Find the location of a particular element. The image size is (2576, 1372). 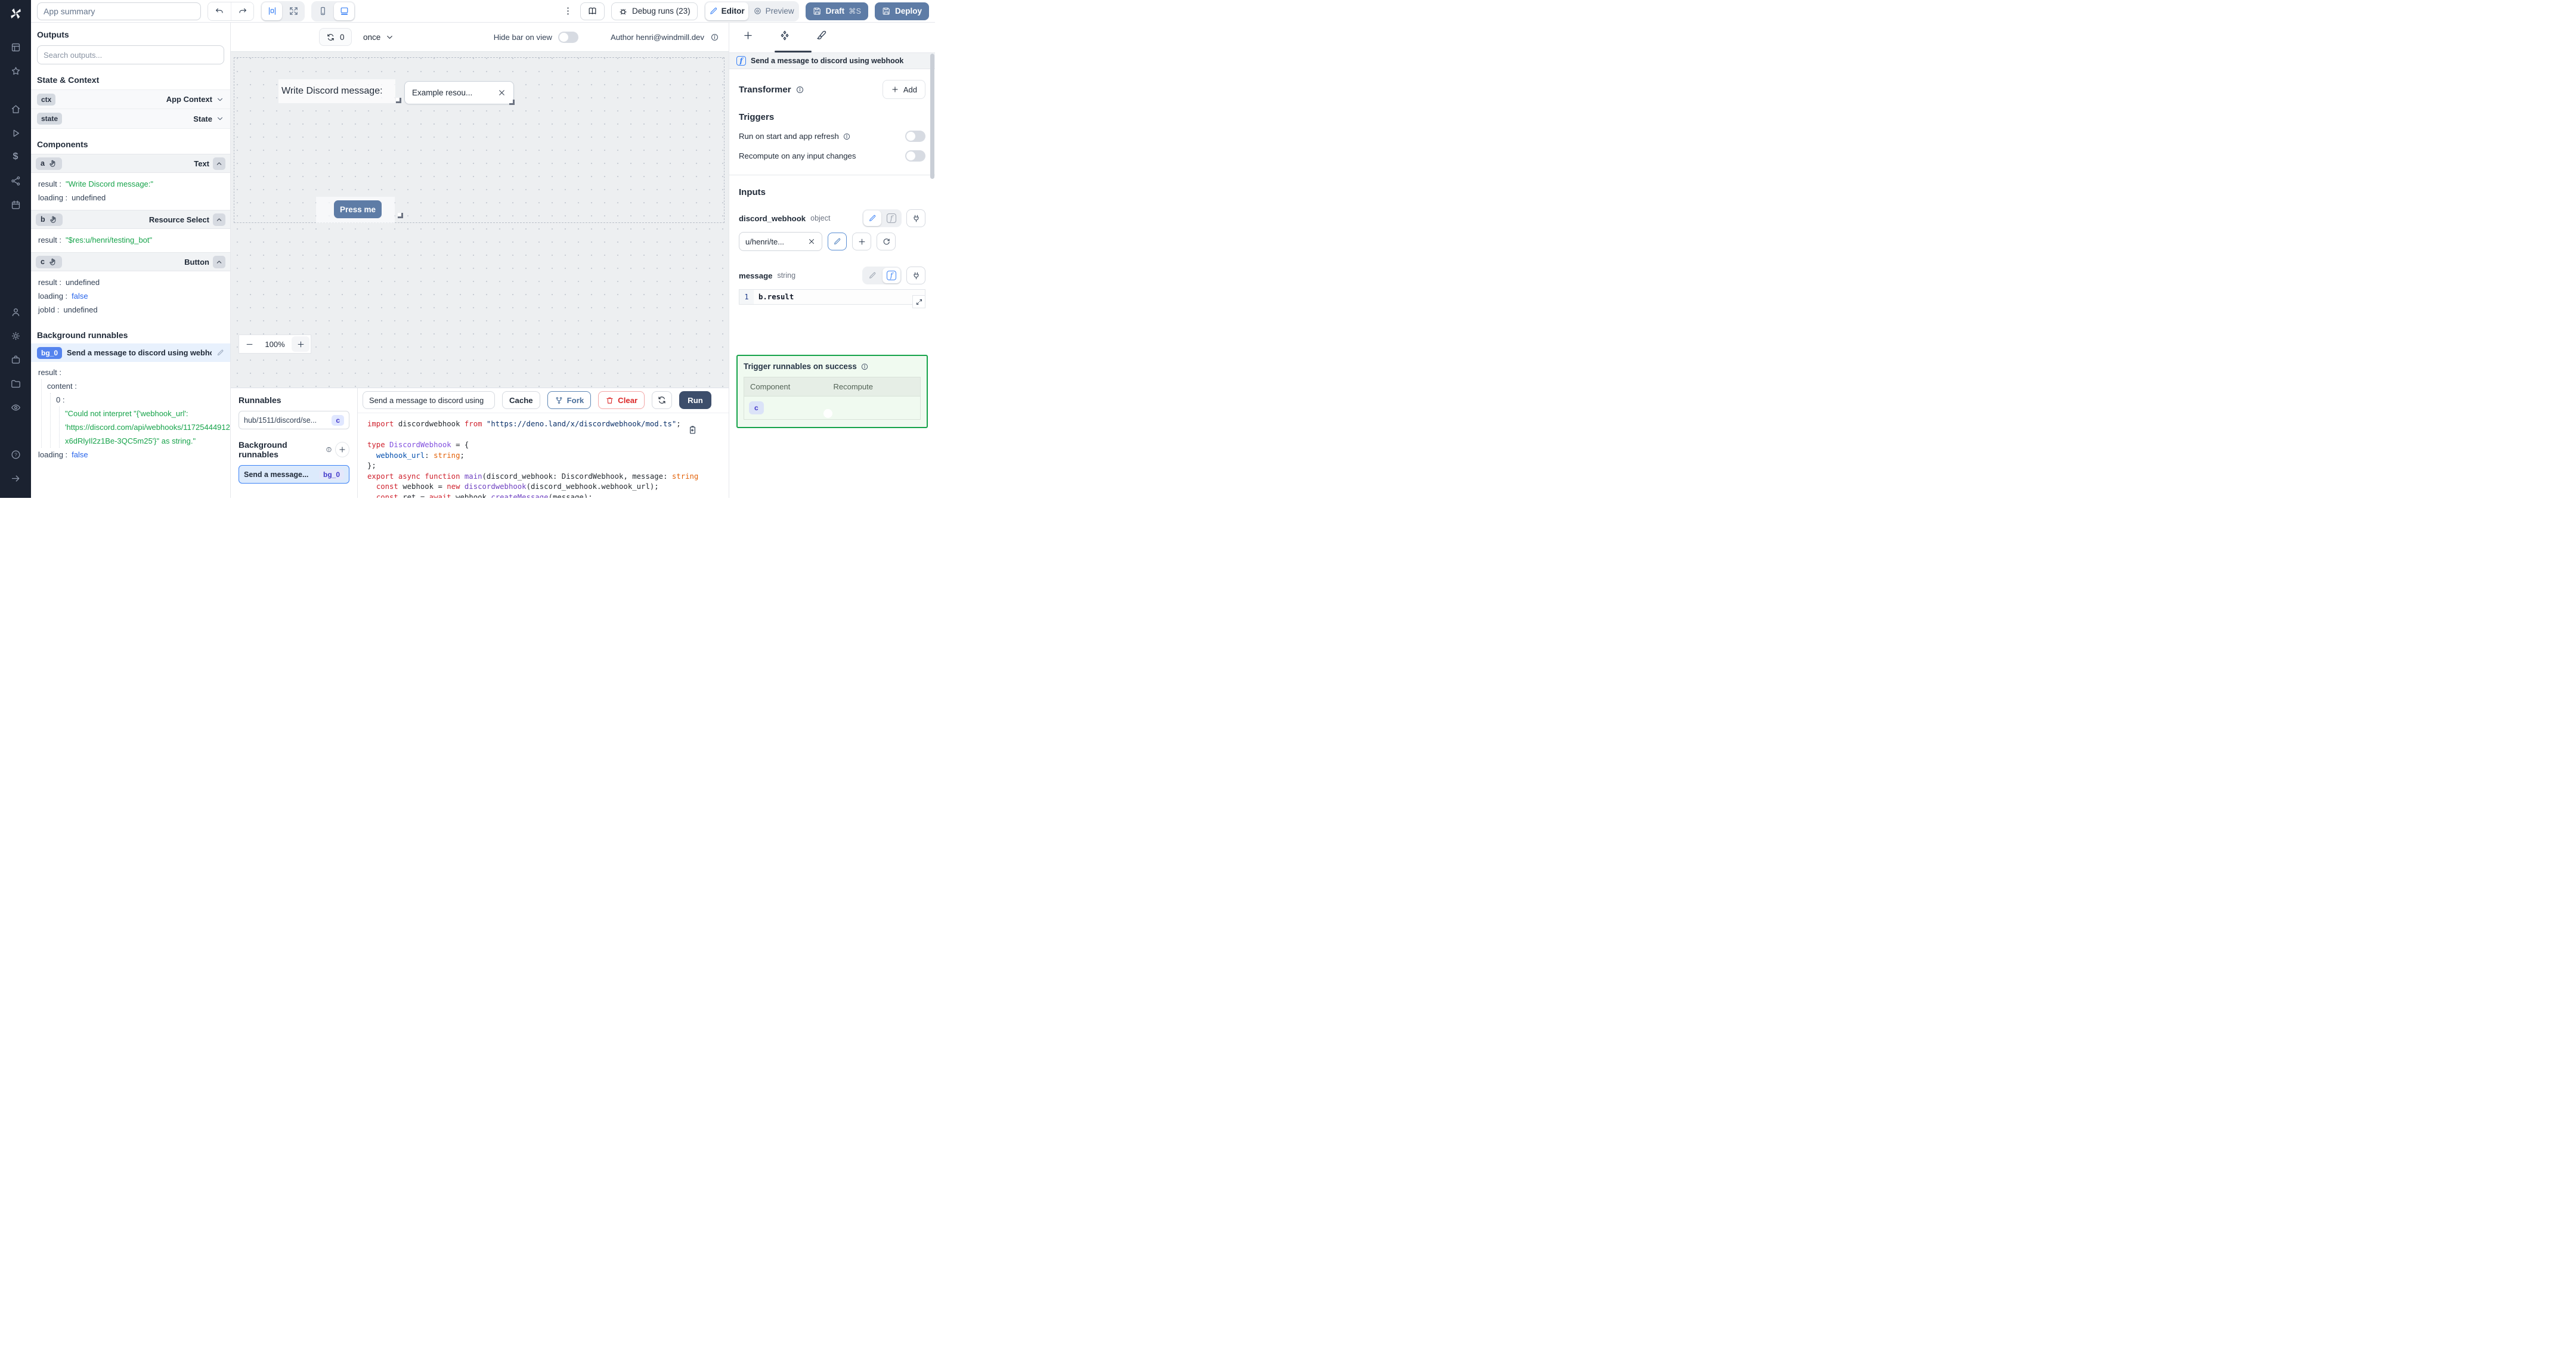

scrollbar-thumb is located at coordinates (932, 116).